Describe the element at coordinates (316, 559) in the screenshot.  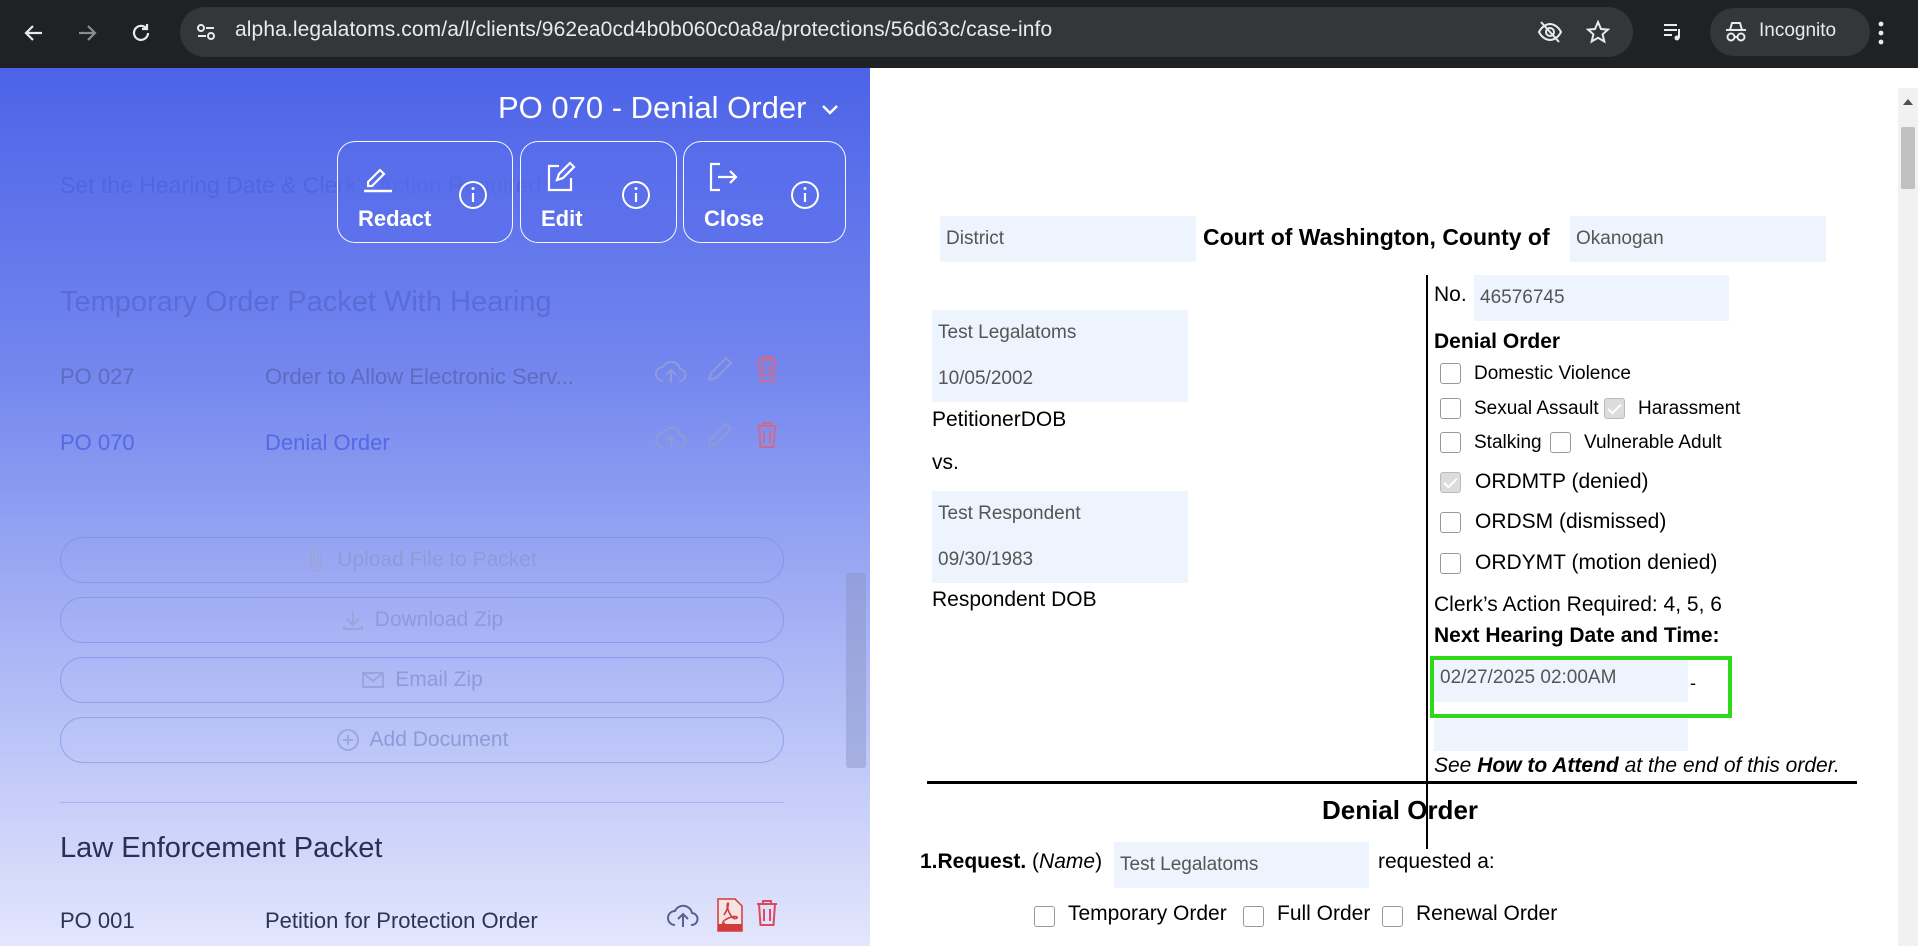
I see `paperclip-icon` at that location.